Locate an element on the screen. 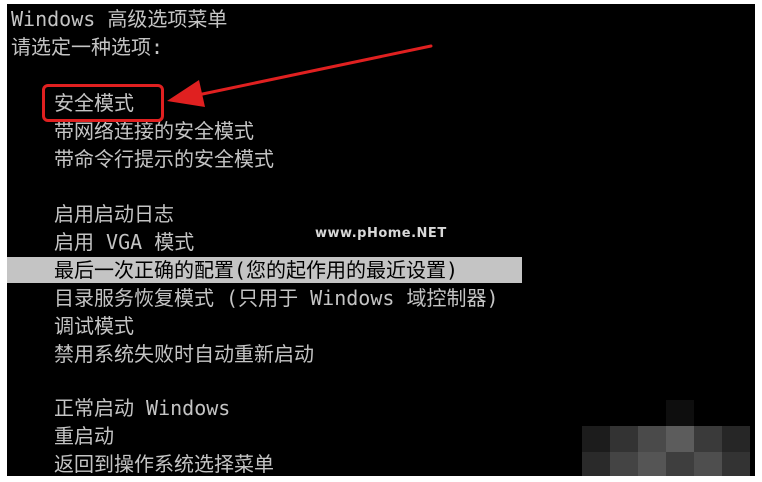 Image resolution: width=762 pixels, height=482 pixels. pixelated-watermark is located at coordinates (666, 438).